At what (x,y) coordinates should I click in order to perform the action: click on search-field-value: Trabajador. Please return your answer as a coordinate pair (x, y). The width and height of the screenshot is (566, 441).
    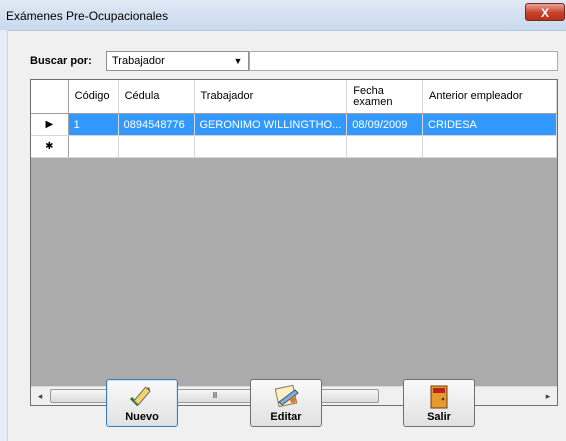
    Looking at the image, I should click on (138, 61).